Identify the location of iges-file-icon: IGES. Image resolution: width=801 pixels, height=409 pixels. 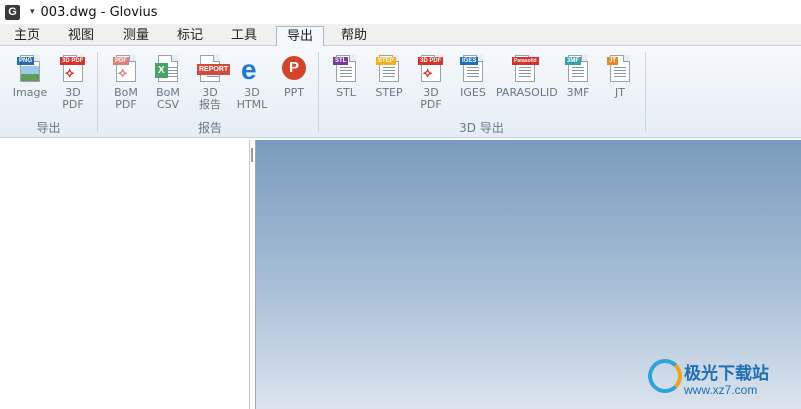
(473, 69).